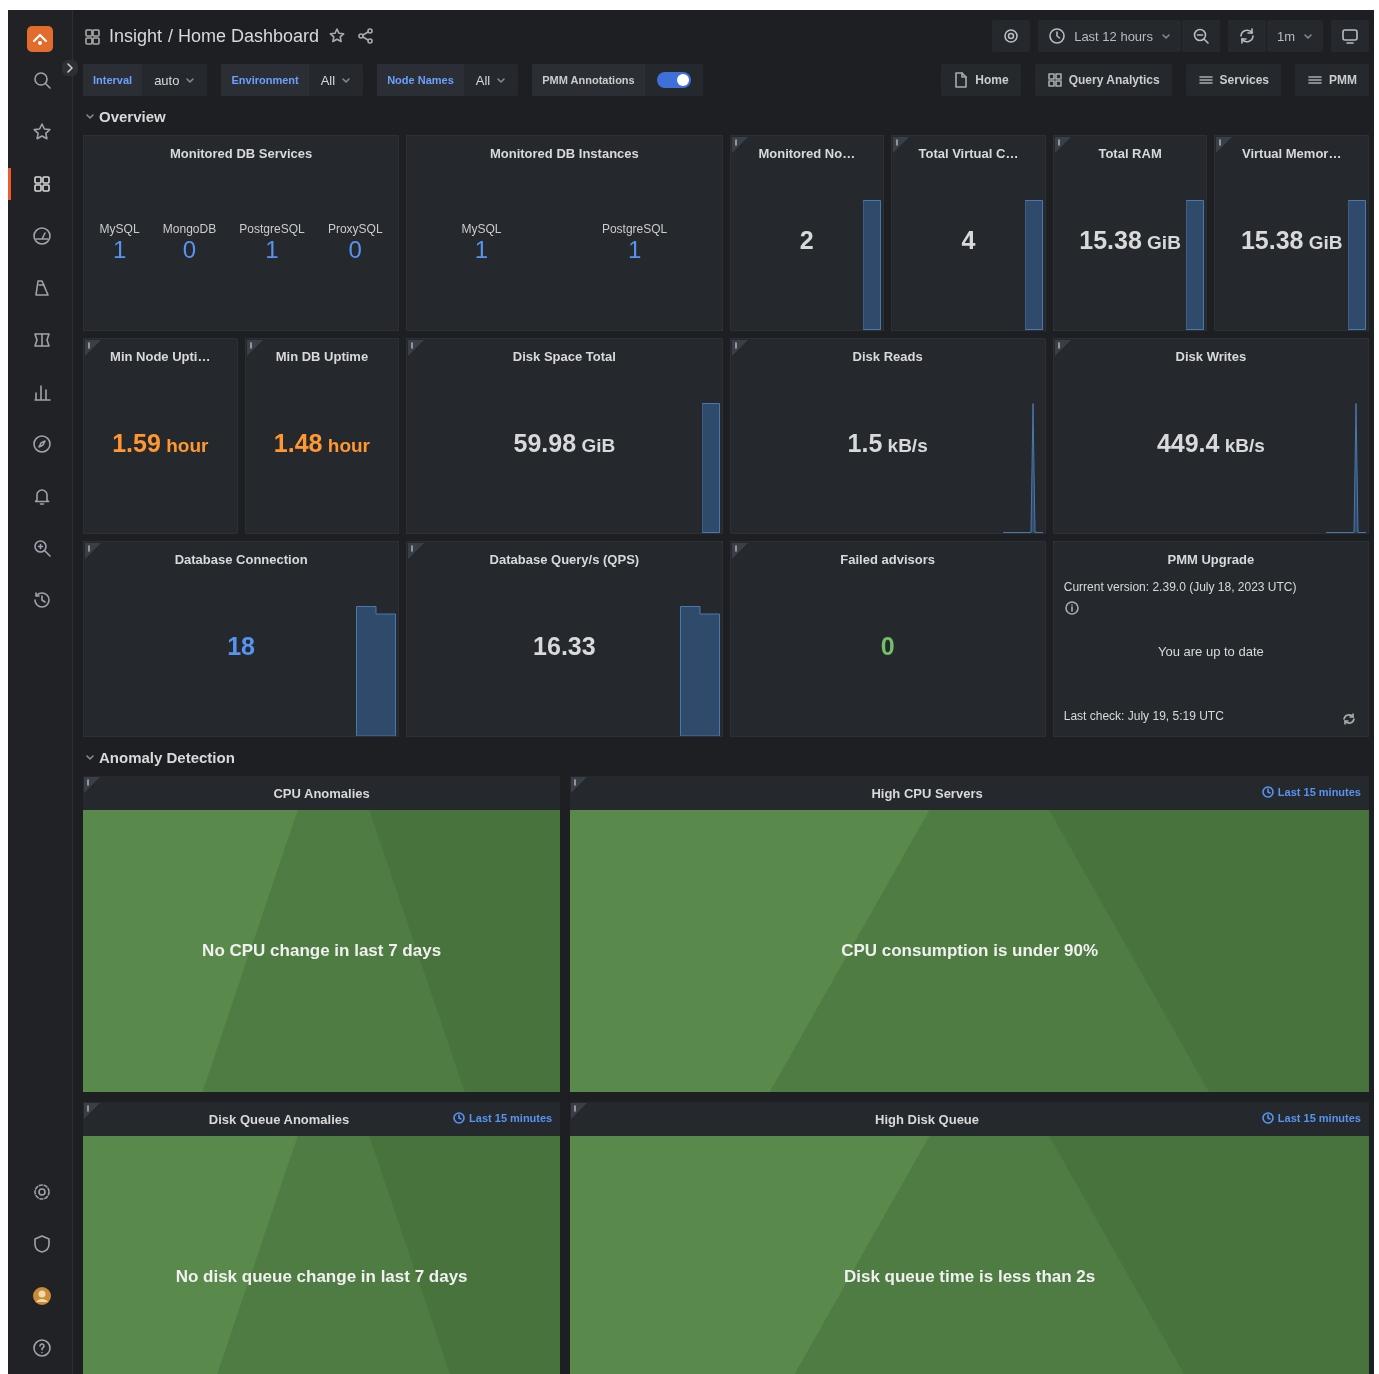 The image size is (1379, 1374). What do you see at coordinates (1332, 80) in the screenshot?
I see `dashboard-link: PMM` at bounding box center [1332, 80].